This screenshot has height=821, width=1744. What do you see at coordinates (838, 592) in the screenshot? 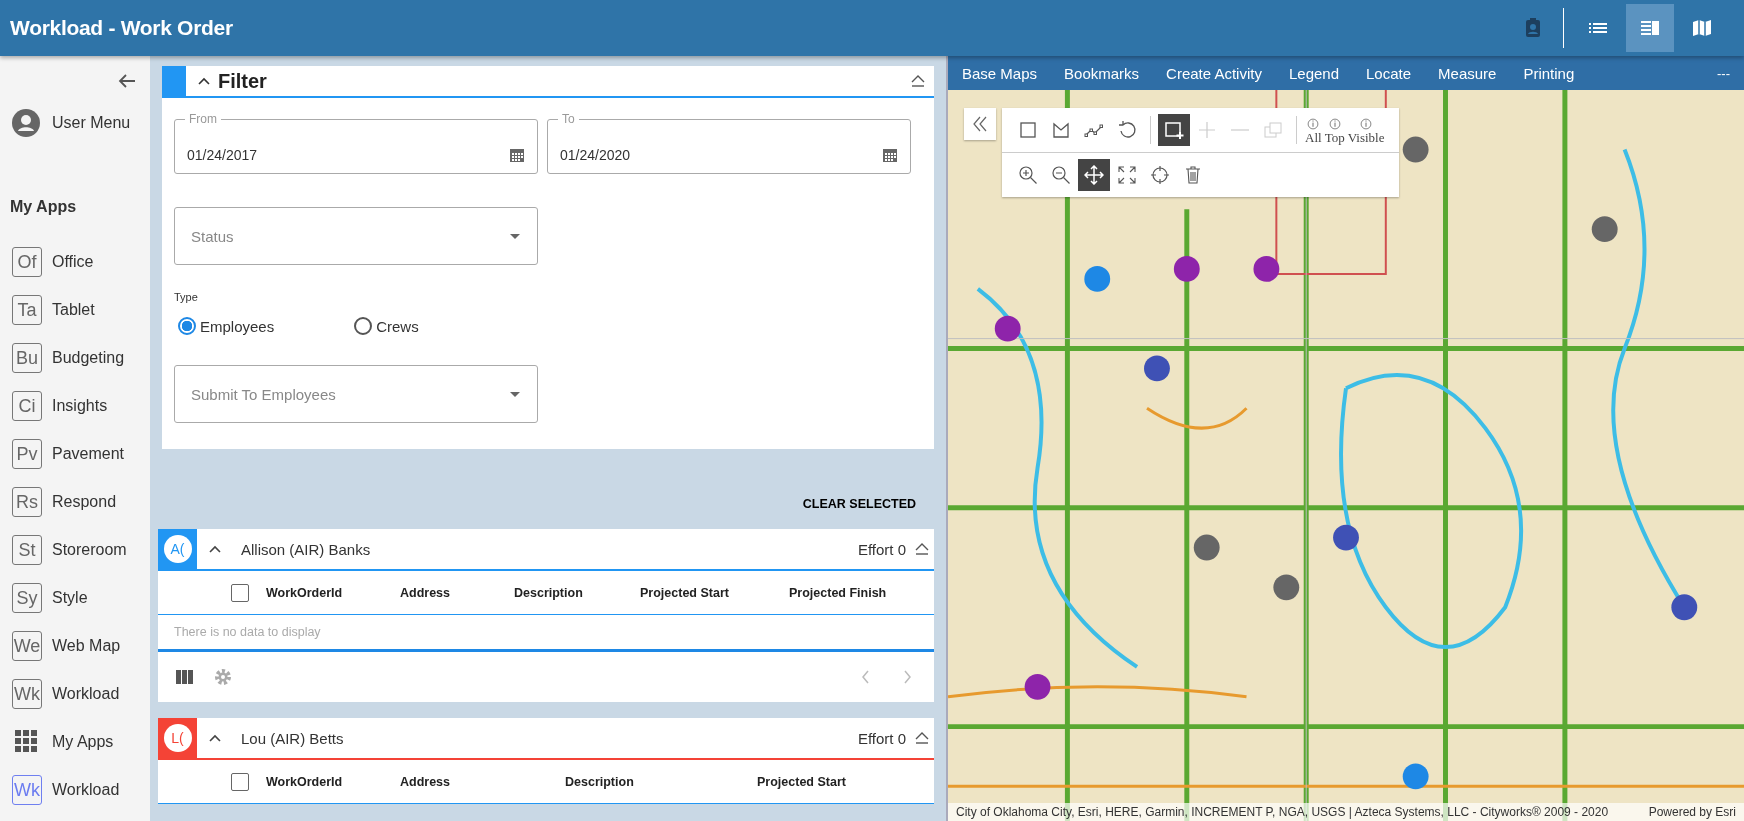
I see `column-header: Projected Finish` at bounding box center [838, 592].